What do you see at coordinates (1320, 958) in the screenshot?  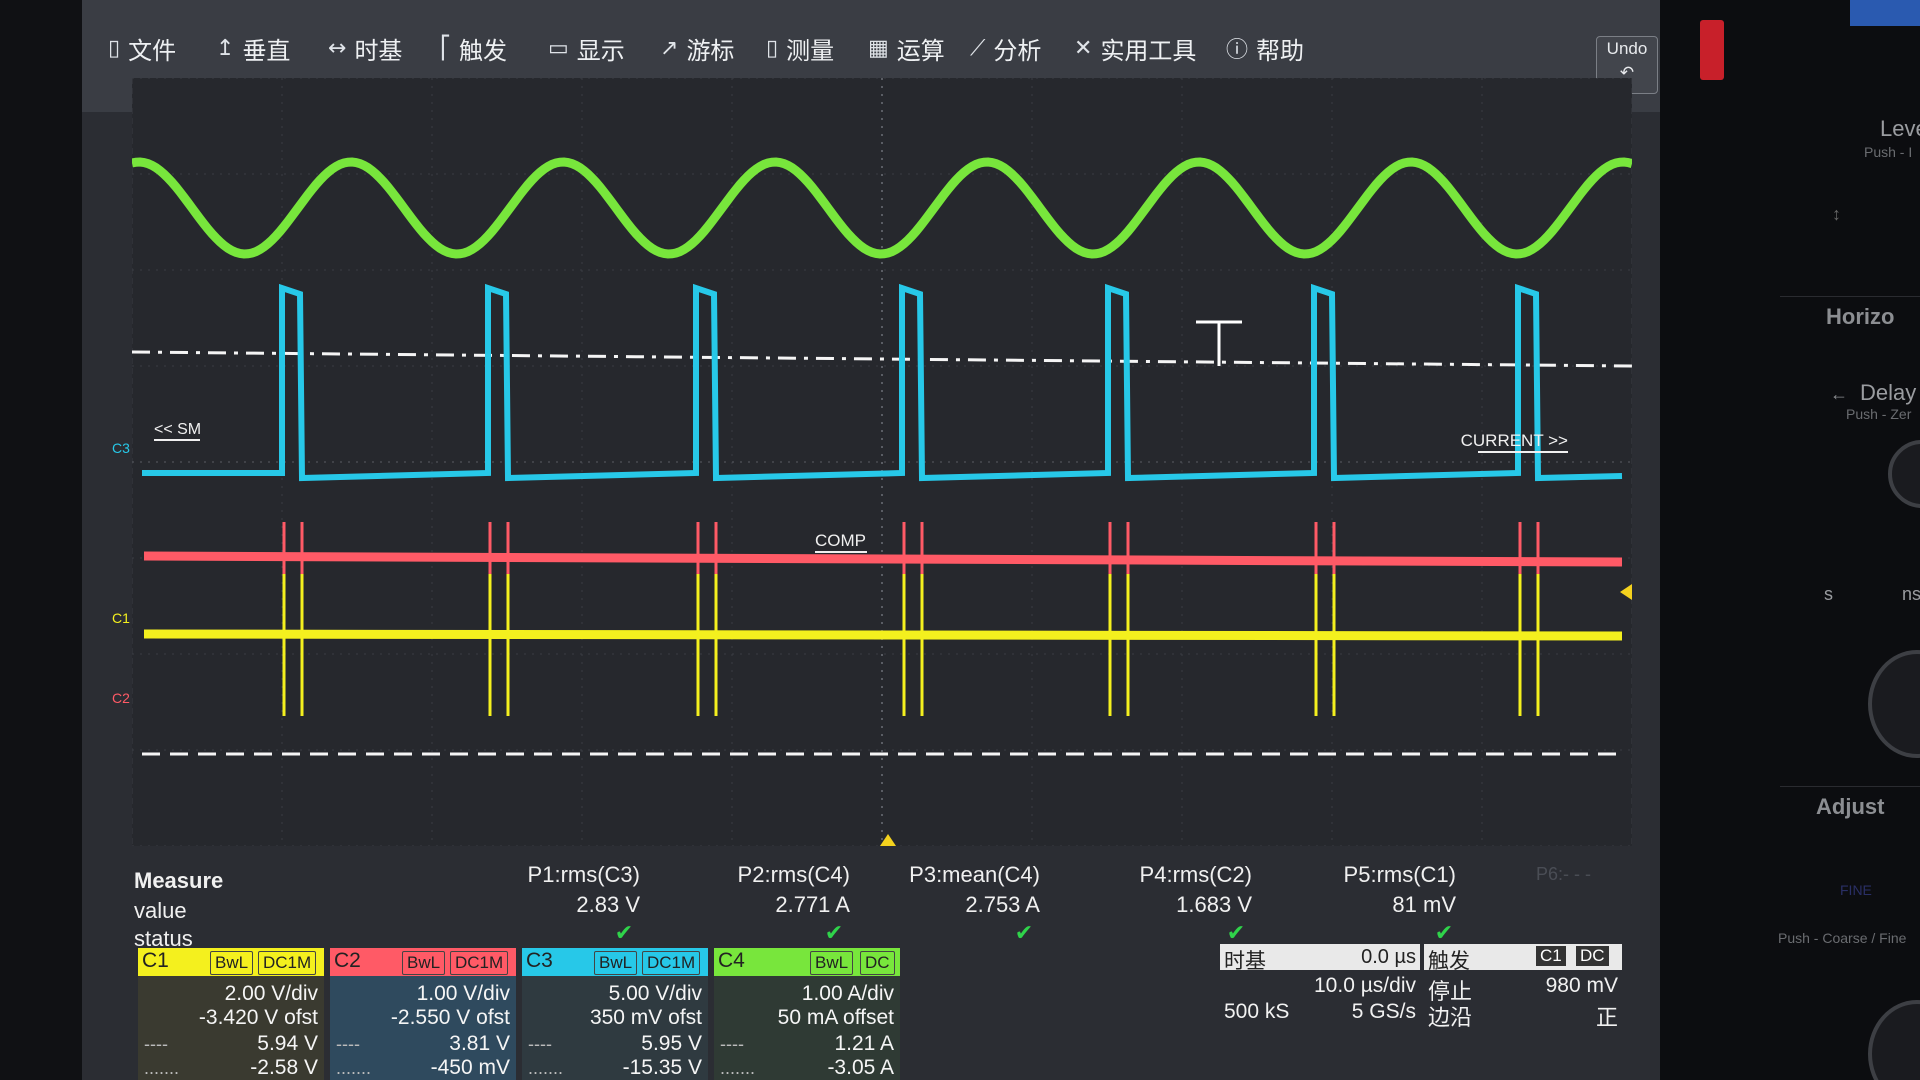 I see `timebase-header: 时基 0.0 µs` at bounding box center [1320, 958].